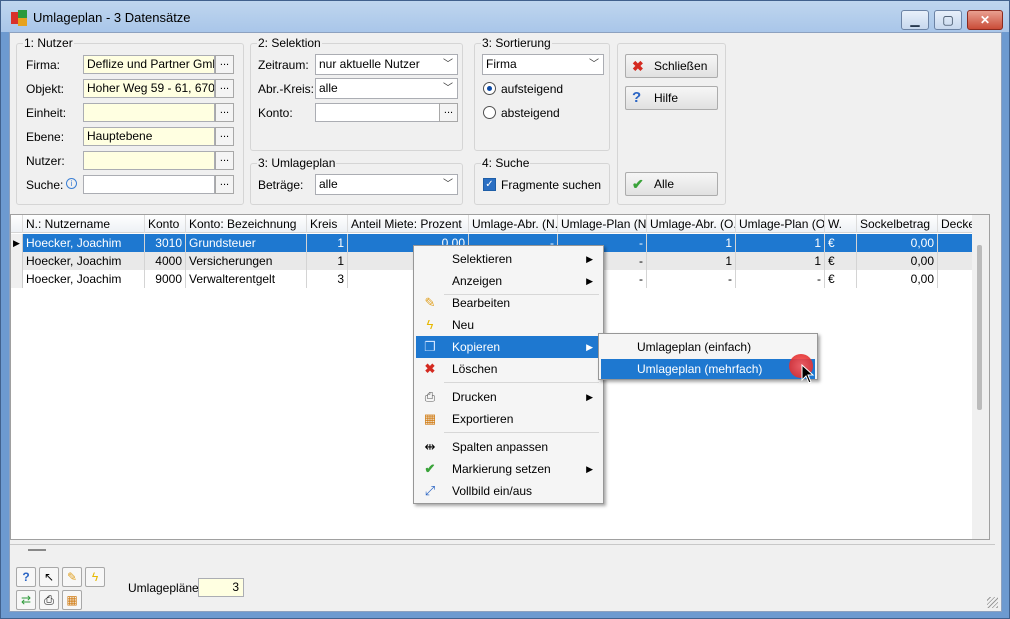 The height and width of the screenshot is (619, 1010). What do you see at coordinates (289, 43) in the screenshot?
I see `selektion-group-label: 2: Selektion` at bounding box center [289, 43].